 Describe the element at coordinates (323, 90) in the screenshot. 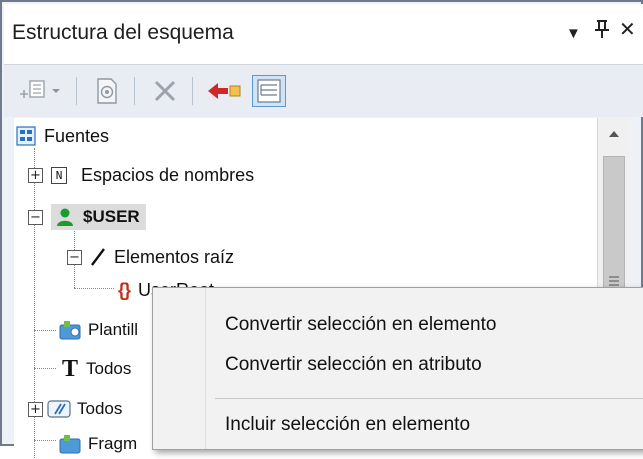

I see `toolbar` at that location.